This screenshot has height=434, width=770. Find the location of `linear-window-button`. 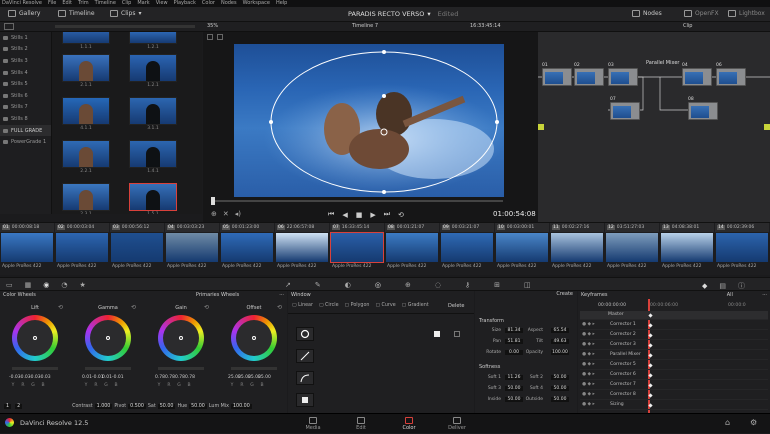

linear-window-button is located at coordinates (305, 356).